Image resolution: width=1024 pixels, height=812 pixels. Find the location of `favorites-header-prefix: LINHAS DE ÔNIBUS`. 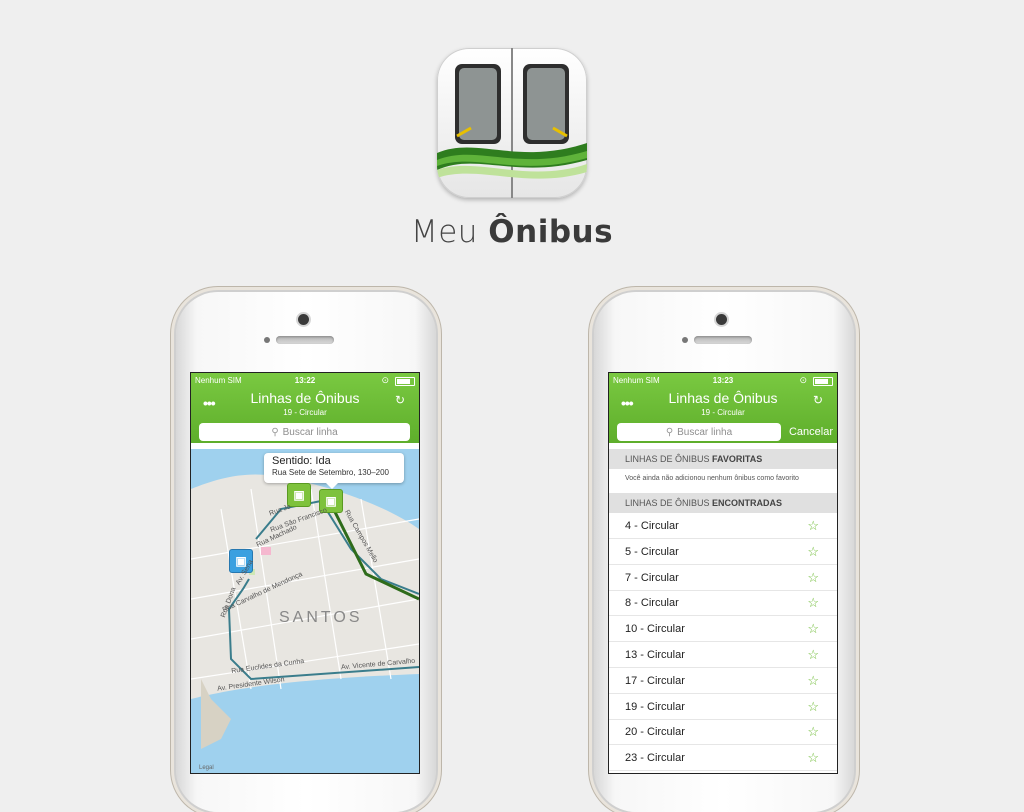

favorites-header-prefix: LINHAS DE ÔNIBUS is located at coordinates (667, 459).